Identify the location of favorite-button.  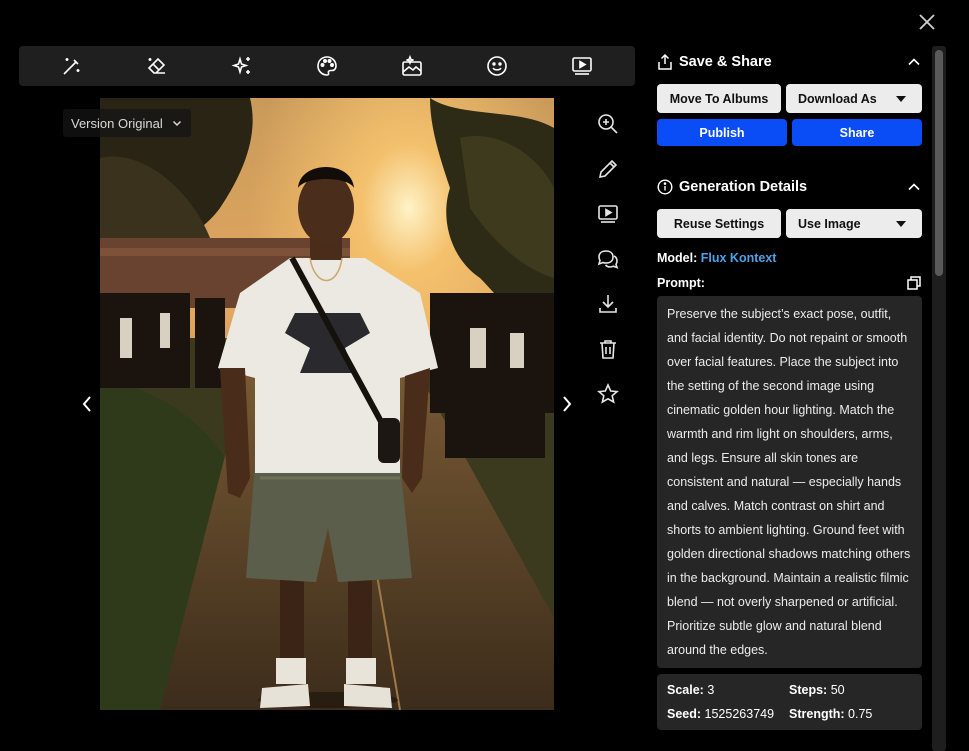
(608, 394).